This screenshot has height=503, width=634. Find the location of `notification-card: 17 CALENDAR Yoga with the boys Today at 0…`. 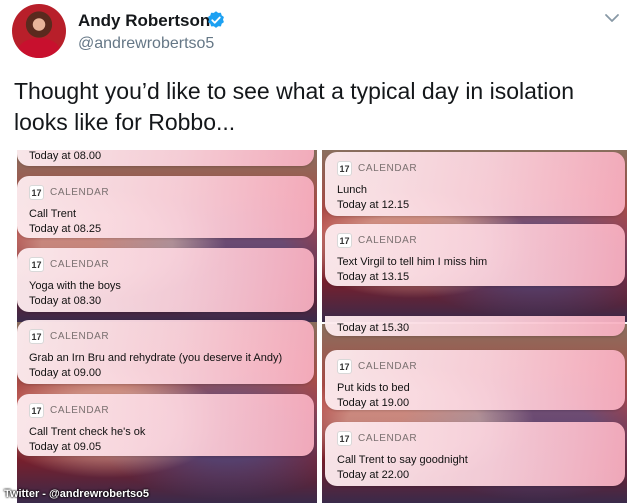

notification-card: 17 CALENDAR Yoga with the boys Today at 0… is located at coordinates (165, 280).